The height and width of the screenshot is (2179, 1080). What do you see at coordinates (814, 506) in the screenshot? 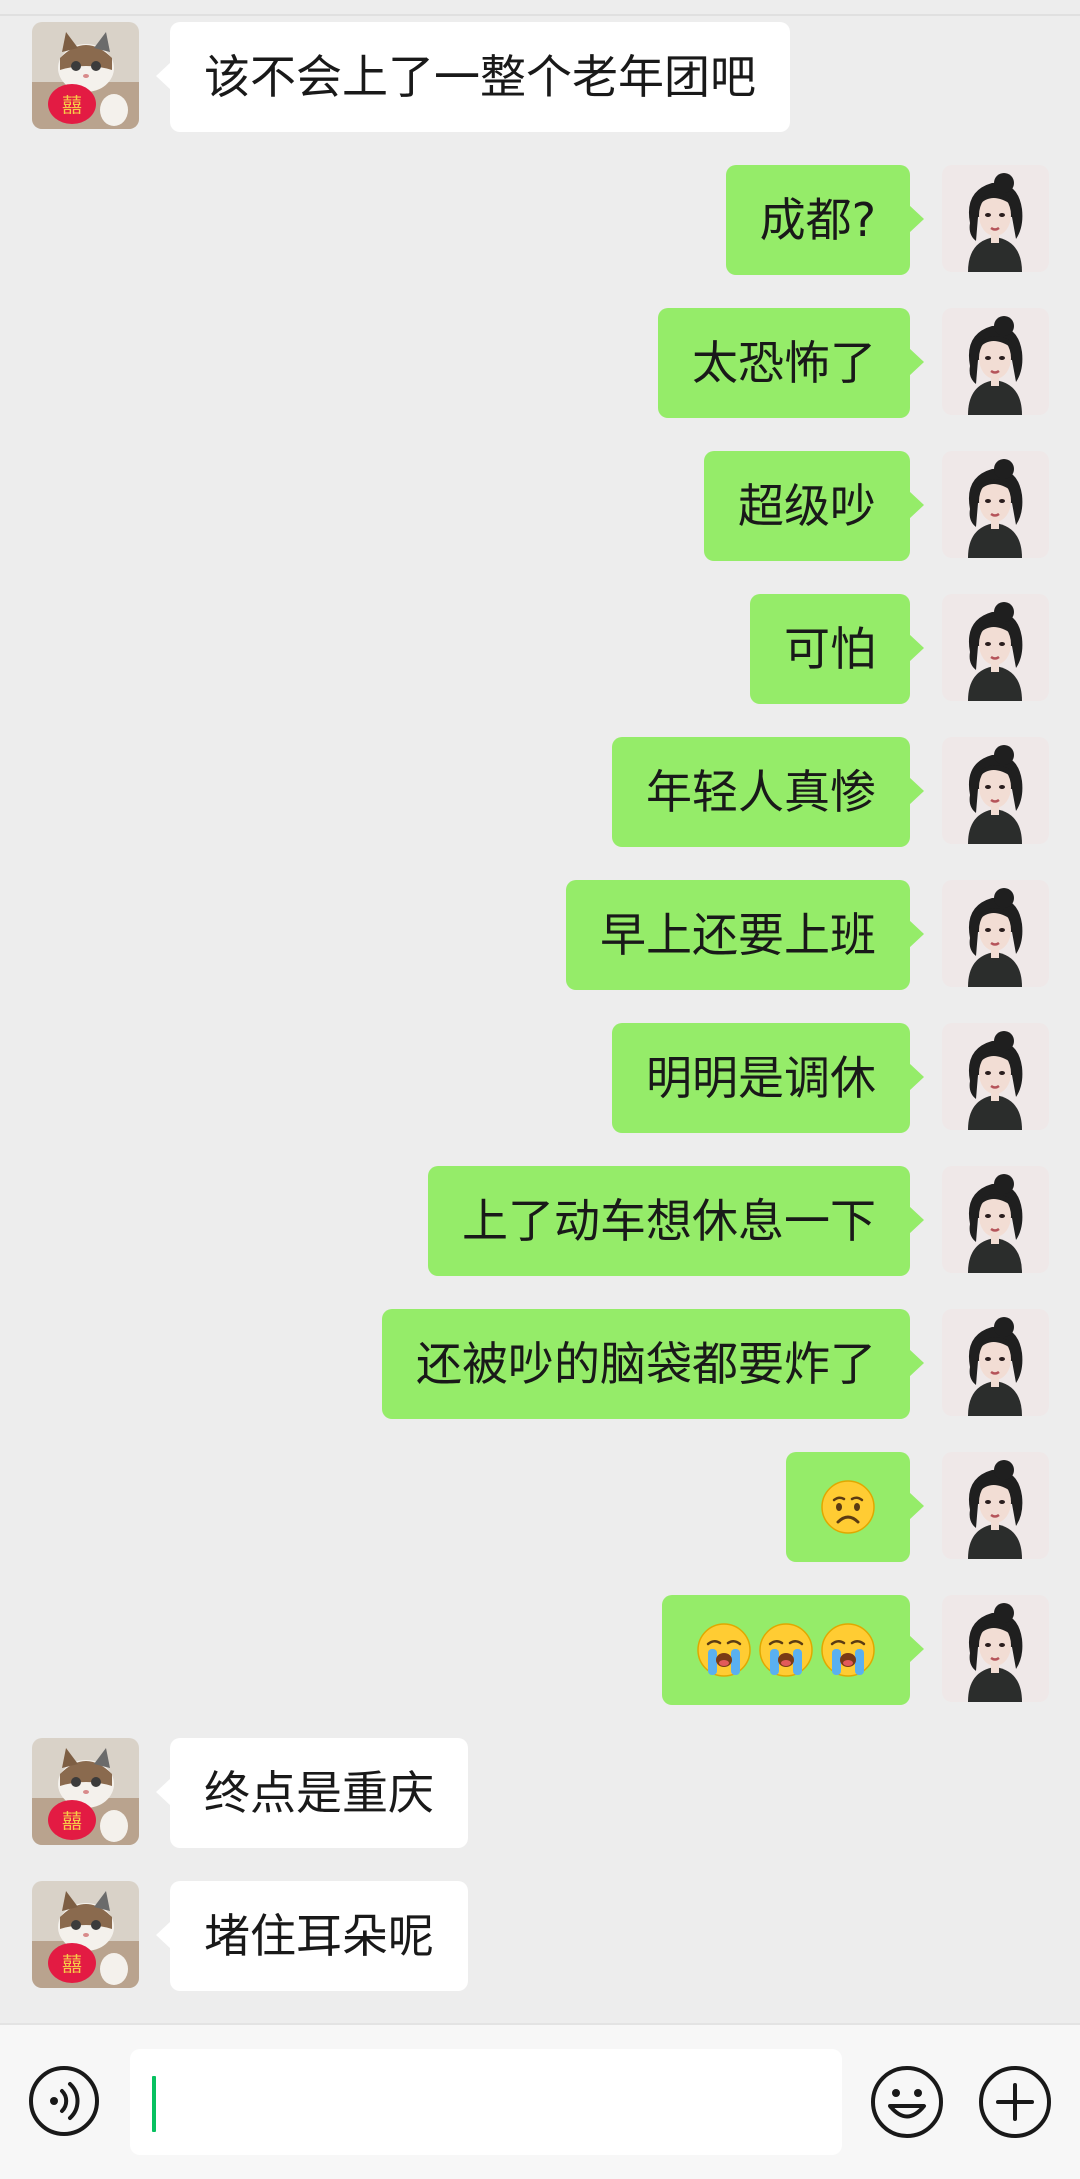
I see `message-bubble: 超级吵` at bounding box center [814, 506].